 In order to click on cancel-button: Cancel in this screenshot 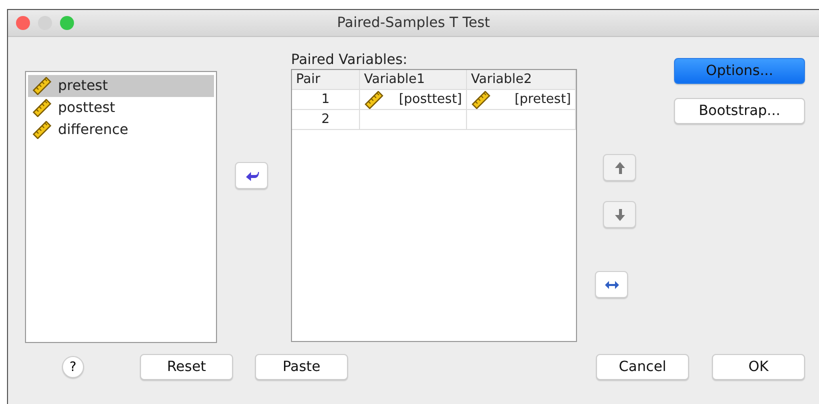, I will do `click(642, 367)`.